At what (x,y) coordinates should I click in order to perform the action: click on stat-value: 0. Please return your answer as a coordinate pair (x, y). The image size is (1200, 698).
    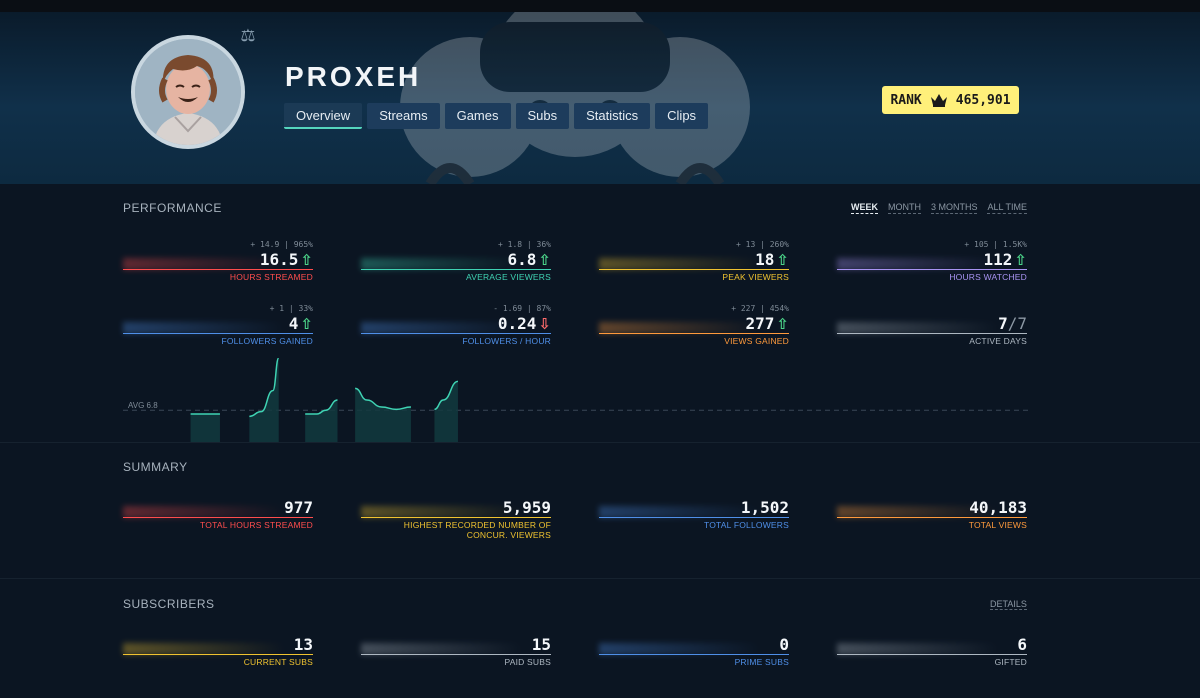
    Looking at the image, I should click on (784, 644).